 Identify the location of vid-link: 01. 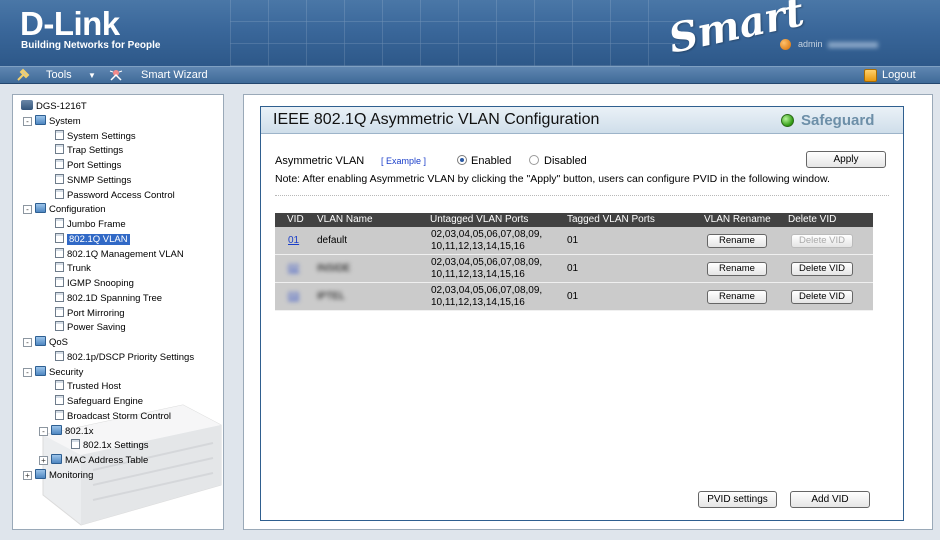
(293, 241).